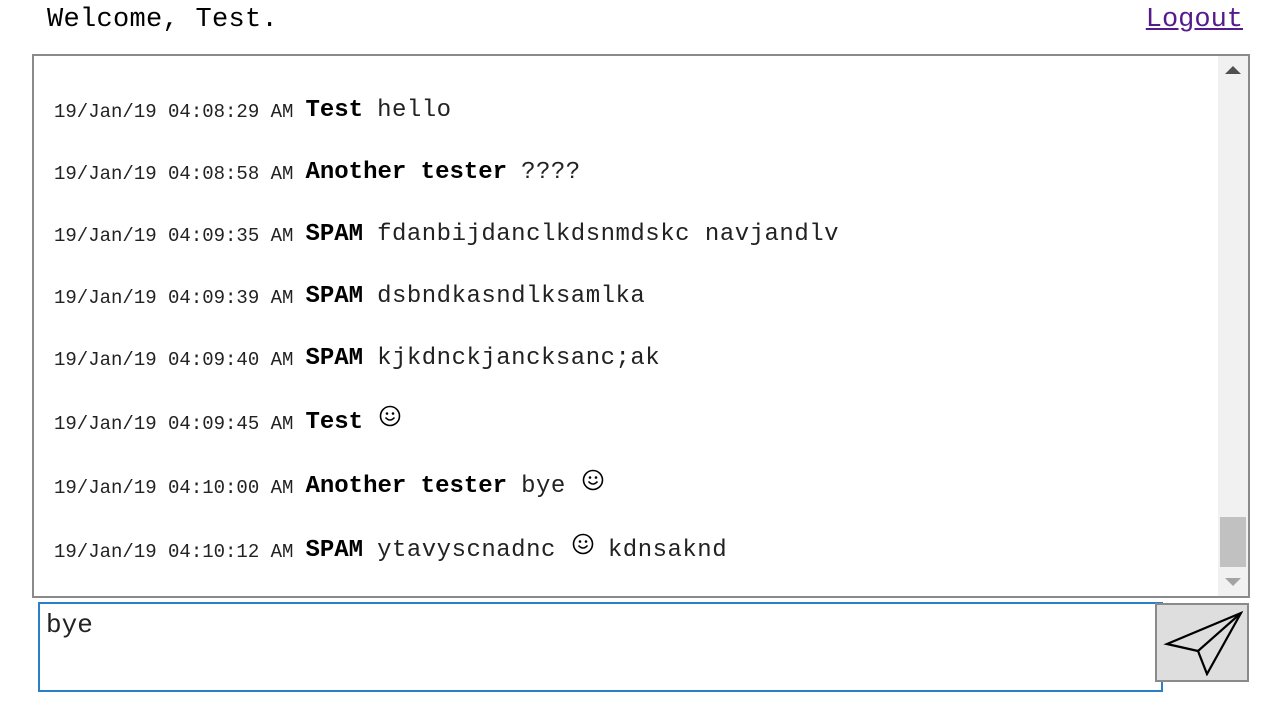  I want to click on send-button, so click(1202, 642).